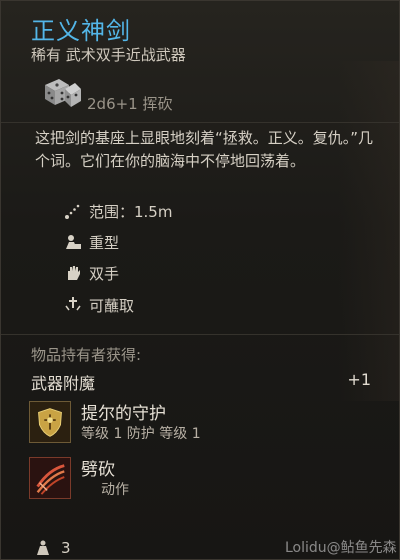 The image size is (400, 560). I want to click on item-title: 正义神剑, so click(81, 31).